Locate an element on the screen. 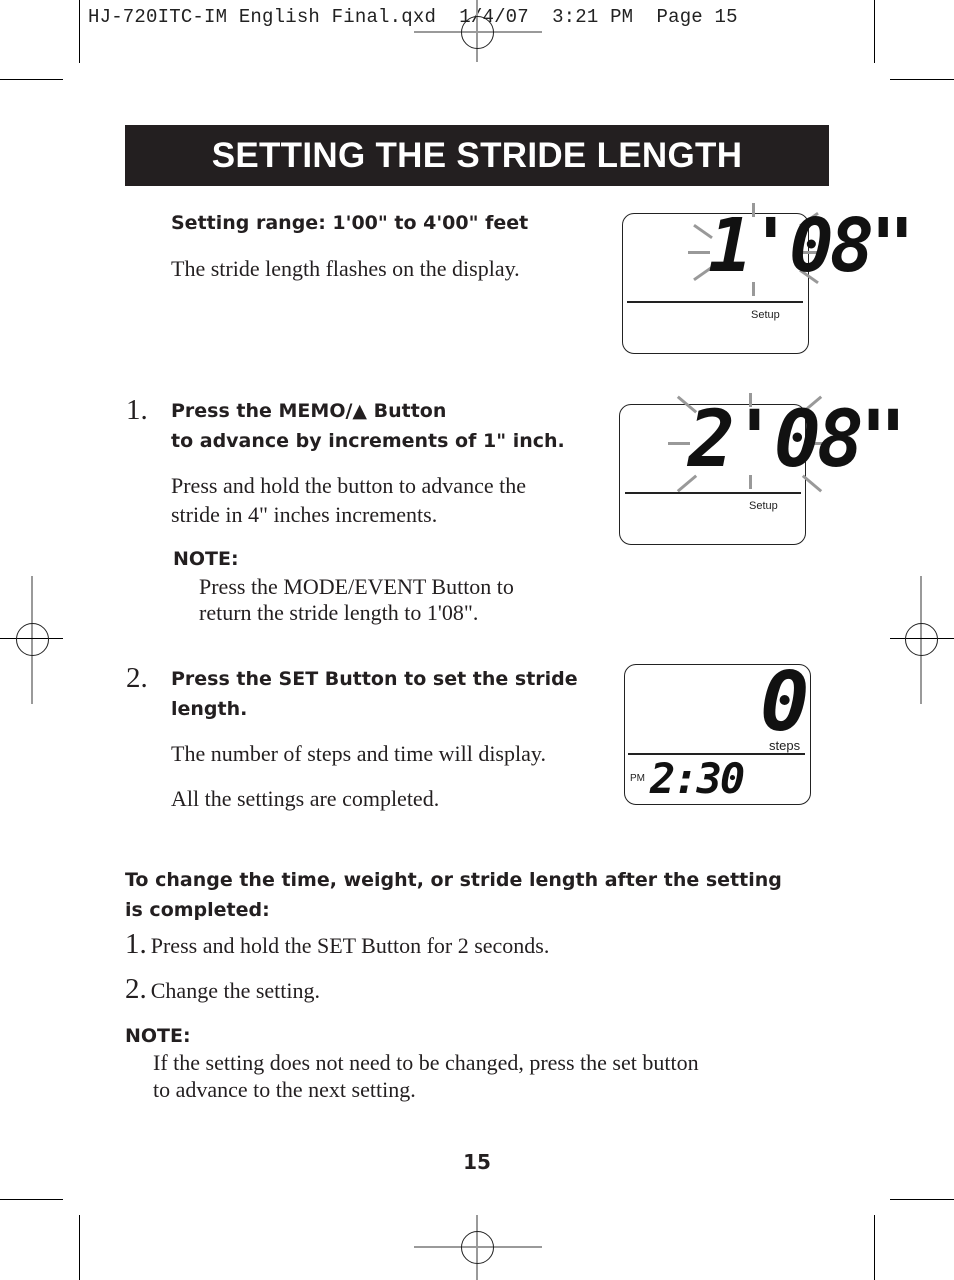 Image resolution: width=954 pixels, height=1280 pixels. change-note-line2: to advance to the next setting. is located at coordinates (284, 1089).